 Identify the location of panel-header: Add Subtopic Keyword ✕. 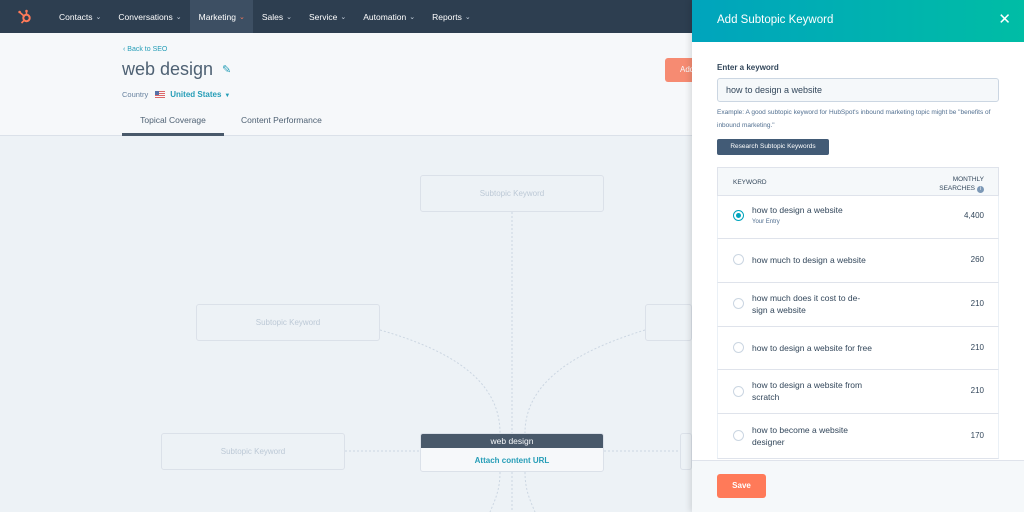
(858, 21).